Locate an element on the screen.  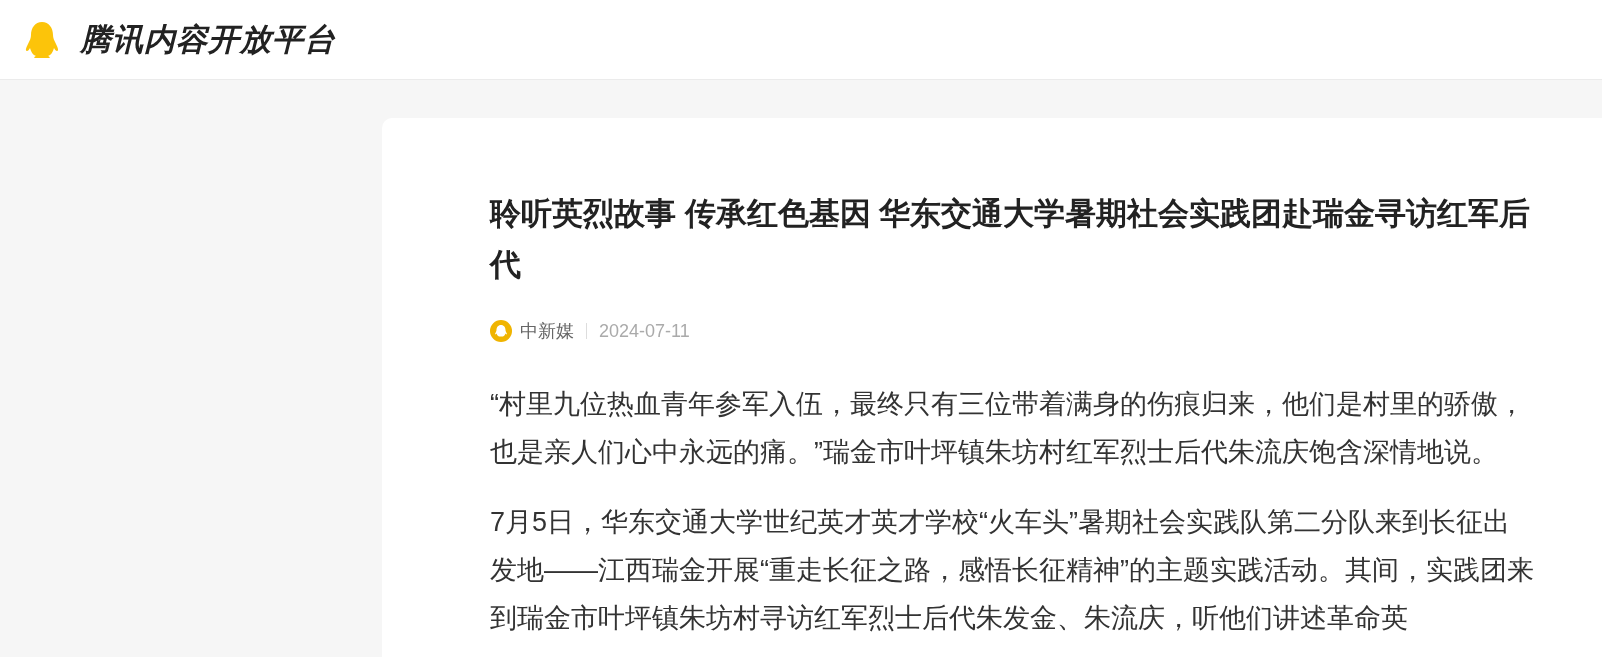
site-name: 腾讯内容开放平台 is located at coordinates (208, 39).